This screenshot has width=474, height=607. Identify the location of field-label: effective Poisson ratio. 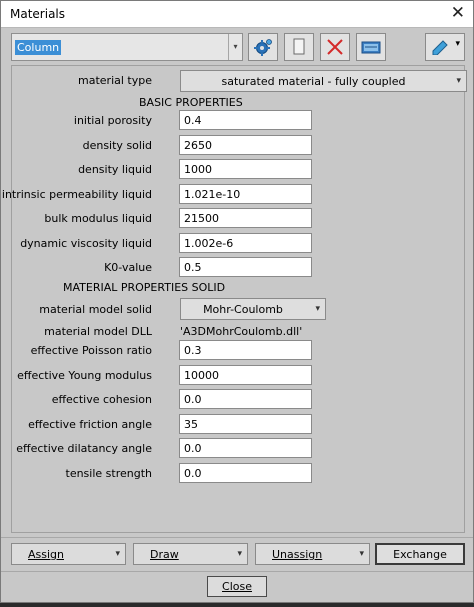
(91, 350).